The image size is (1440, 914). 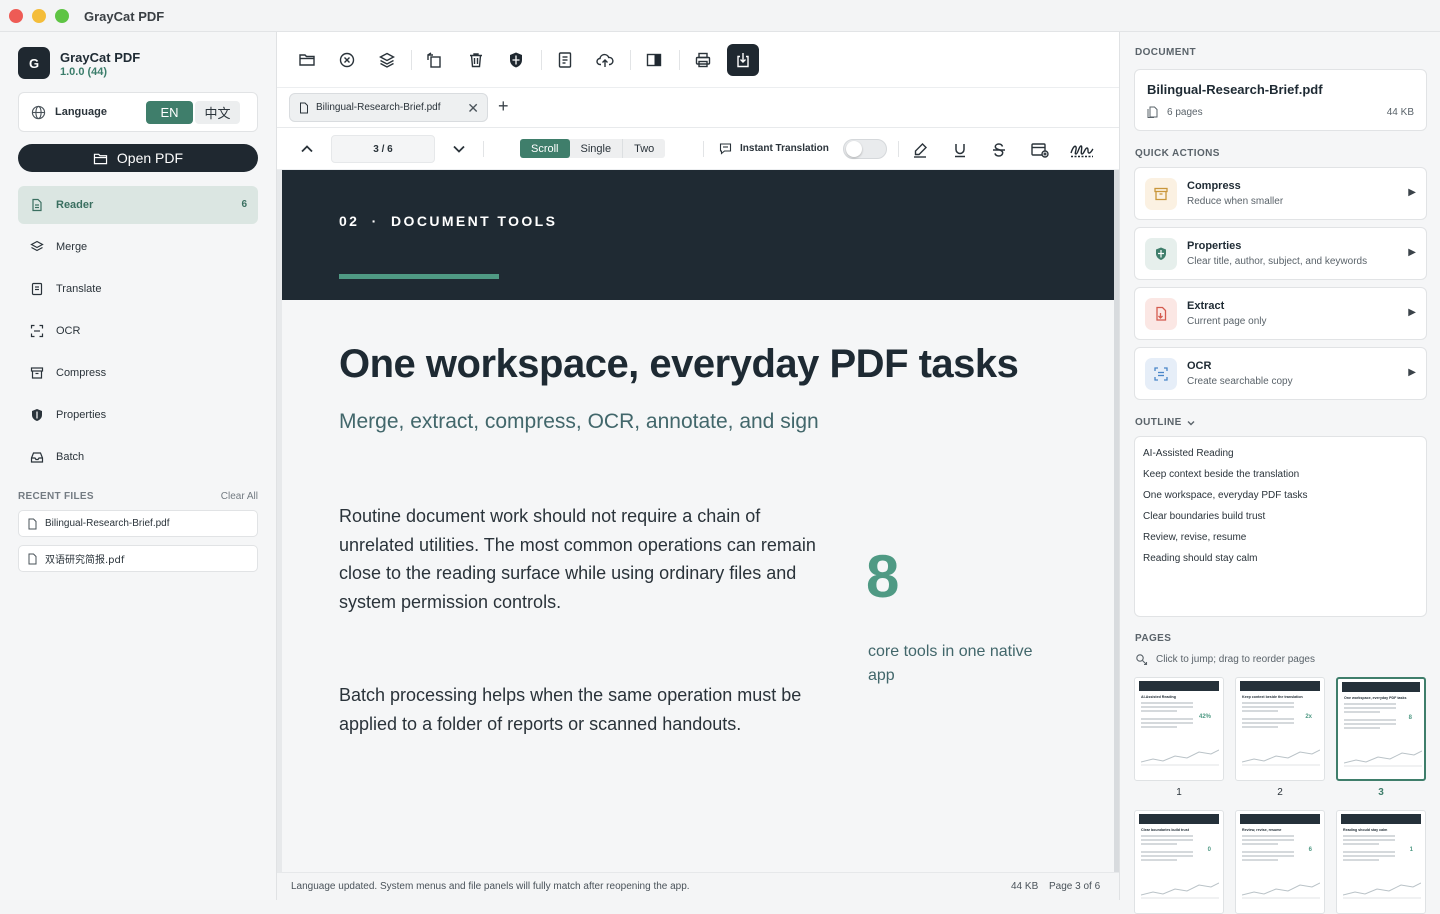 I want to click on page-thumbnail: Keep context beside the translation 2x, so click(x=1280, y=729).